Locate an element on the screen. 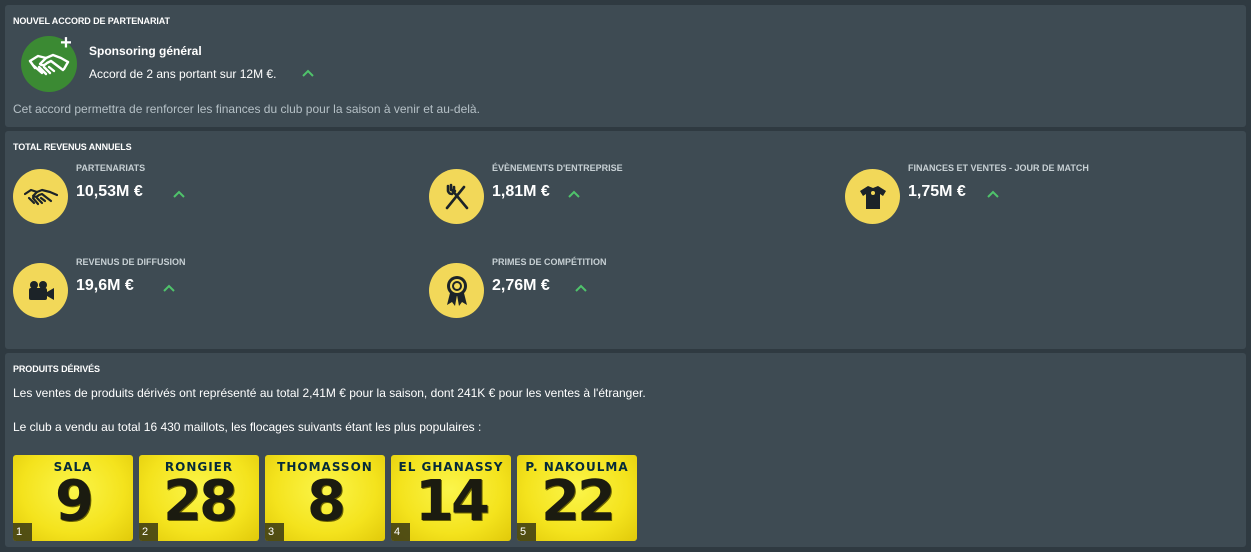 This screenshot has width=1251, height=552. revenue-title: TOTAL REVENUS ANNUELS is located at coordinates (72, 147).